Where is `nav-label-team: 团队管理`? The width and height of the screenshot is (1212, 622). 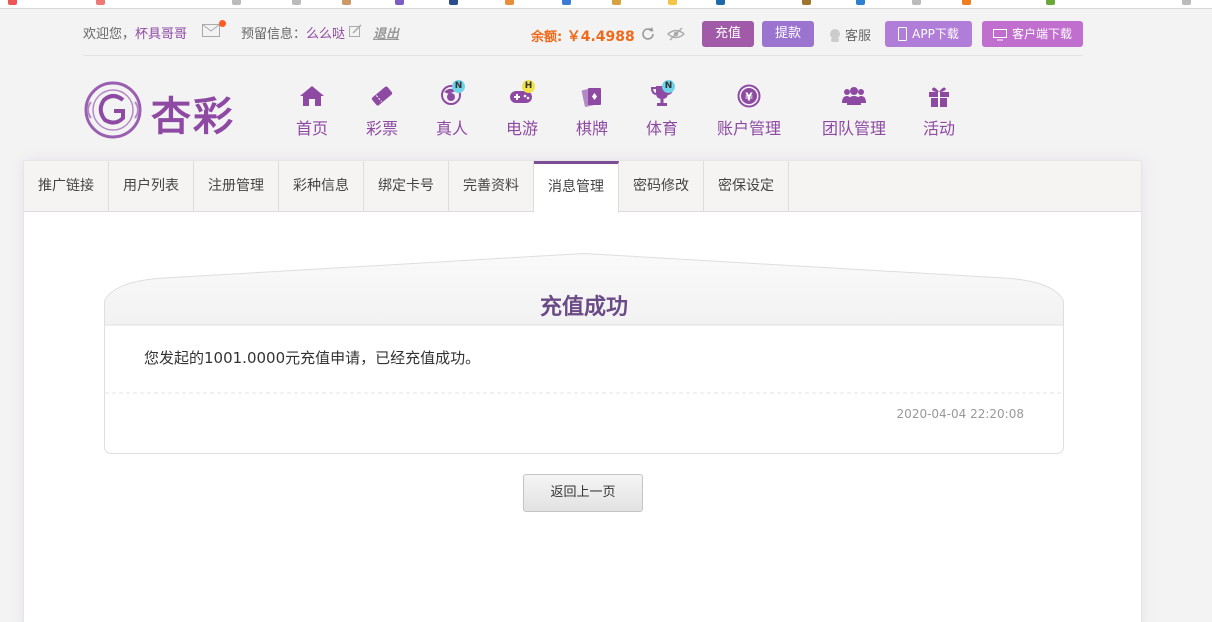
nav-label-team: 团队管理 is located at coordinates (853, 128).